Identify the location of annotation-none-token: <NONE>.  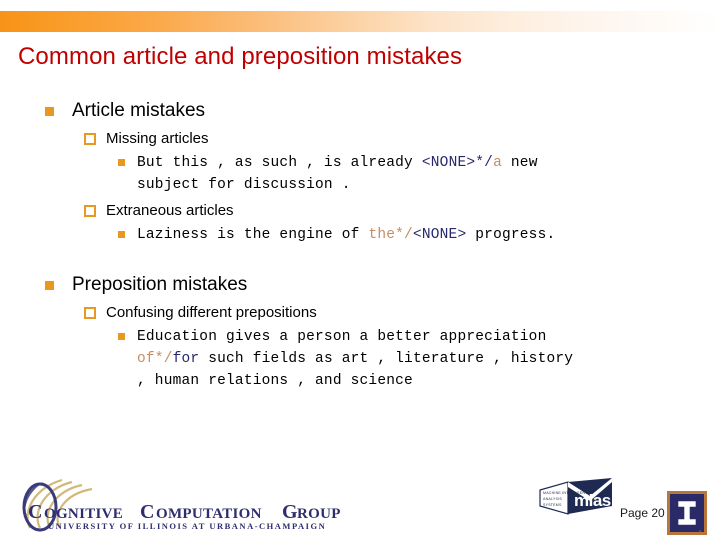
(439, 235).